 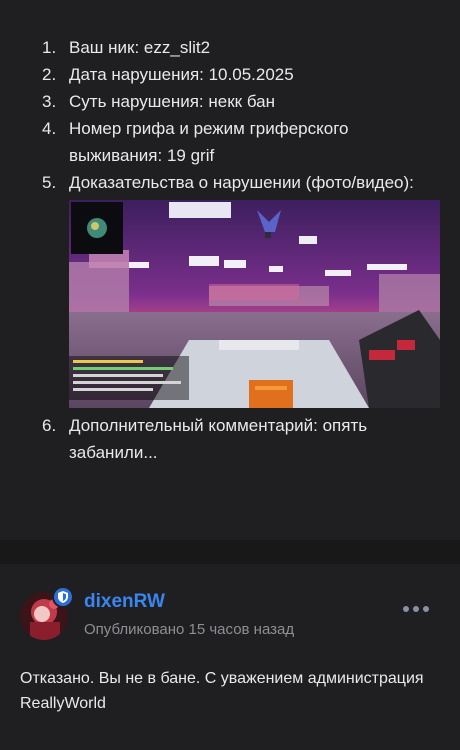 What do you see at coordinates (49, 182) in the screenshot?
I see `list-number: 5.` at bounding box center [49, 182].